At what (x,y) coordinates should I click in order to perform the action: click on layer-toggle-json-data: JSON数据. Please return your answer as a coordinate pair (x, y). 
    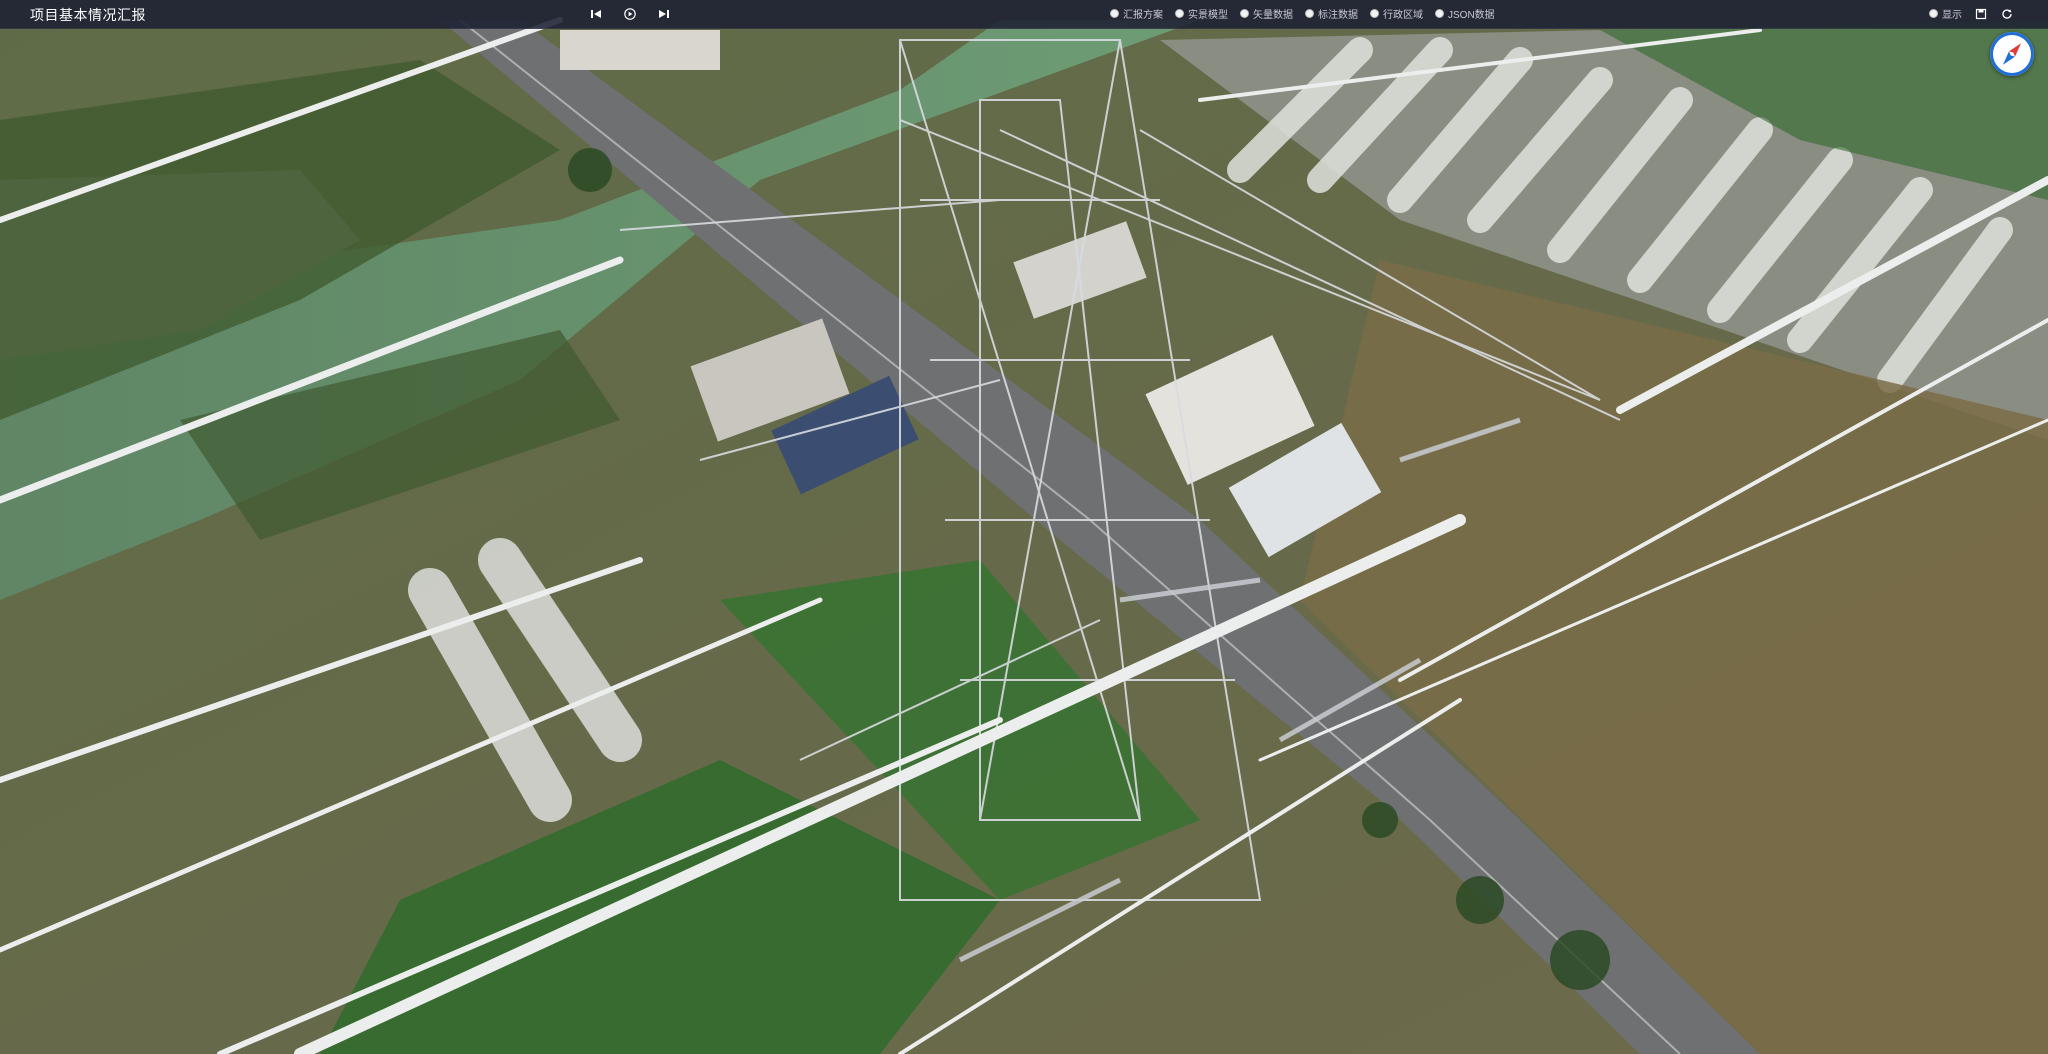
    Looking at the image, I should click on (1465, 13).